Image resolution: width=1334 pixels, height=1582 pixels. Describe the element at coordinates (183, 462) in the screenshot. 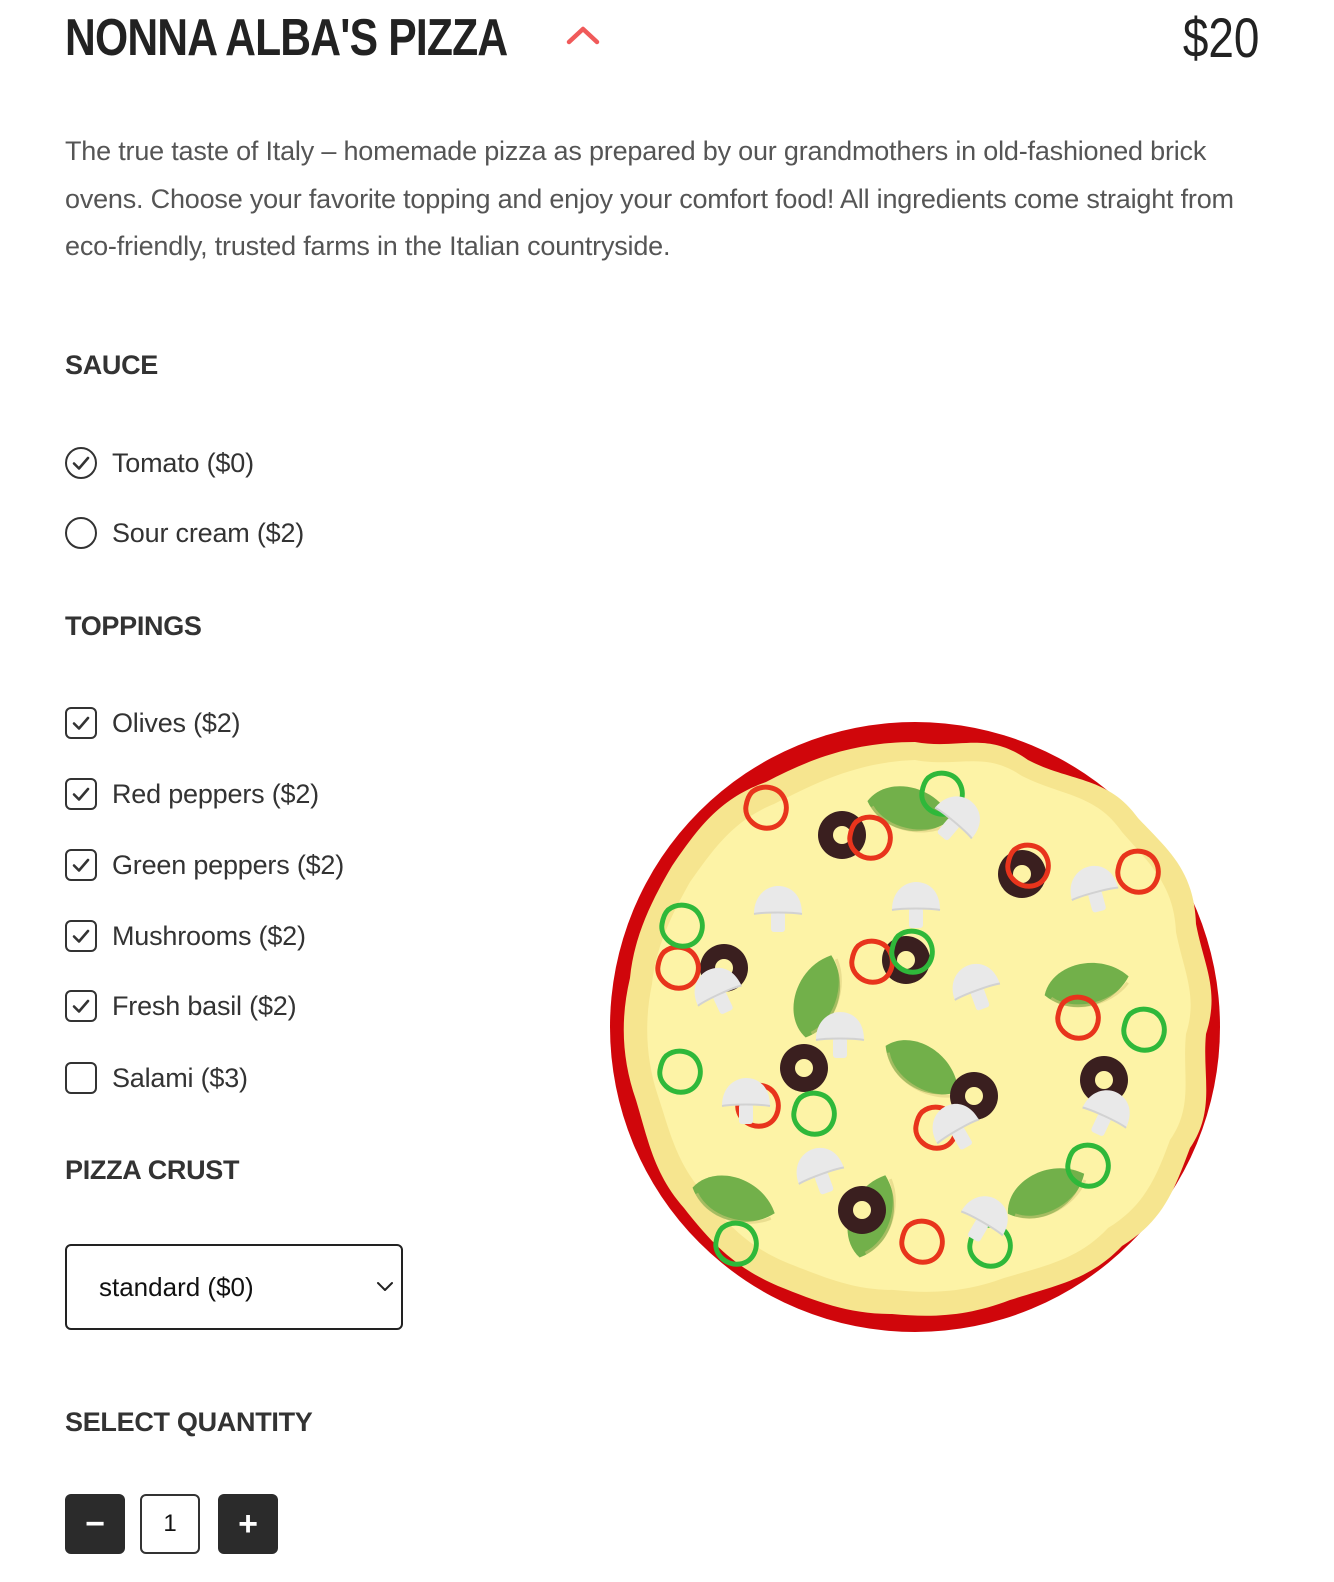

I see `sauce-option-label: Tomato ($0)` at that location.